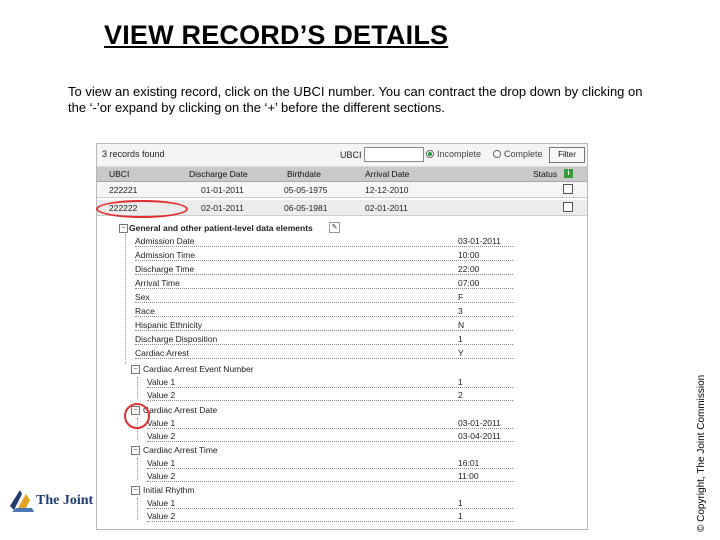 Image resolution: width=720 pixels, height=540 pixels. I want to click on item-label: Hispanic Ethnicity, so click(169, 325).